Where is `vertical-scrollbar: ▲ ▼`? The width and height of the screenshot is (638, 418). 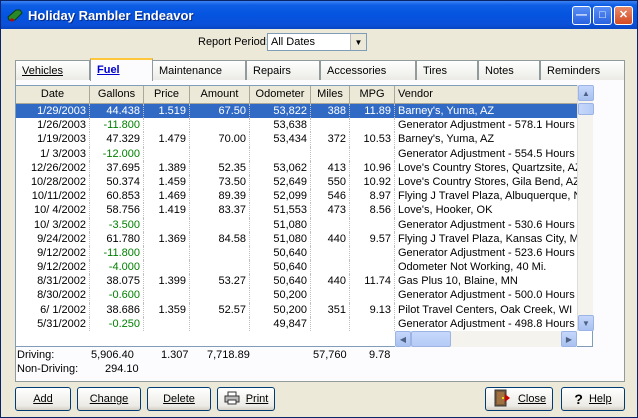
vertical-scrollbar: ▲ ▼ is located at coordinates (585, 208).